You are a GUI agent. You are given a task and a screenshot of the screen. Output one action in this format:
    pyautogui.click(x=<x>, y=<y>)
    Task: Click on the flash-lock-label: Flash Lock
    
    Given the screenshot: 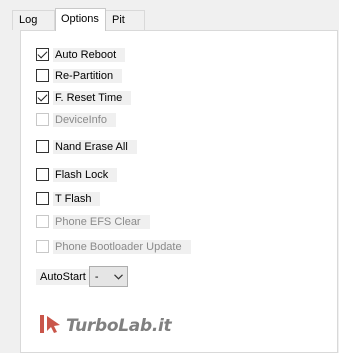 What is the action you would take?
    pyautogui.click(x=85, y=174)
    